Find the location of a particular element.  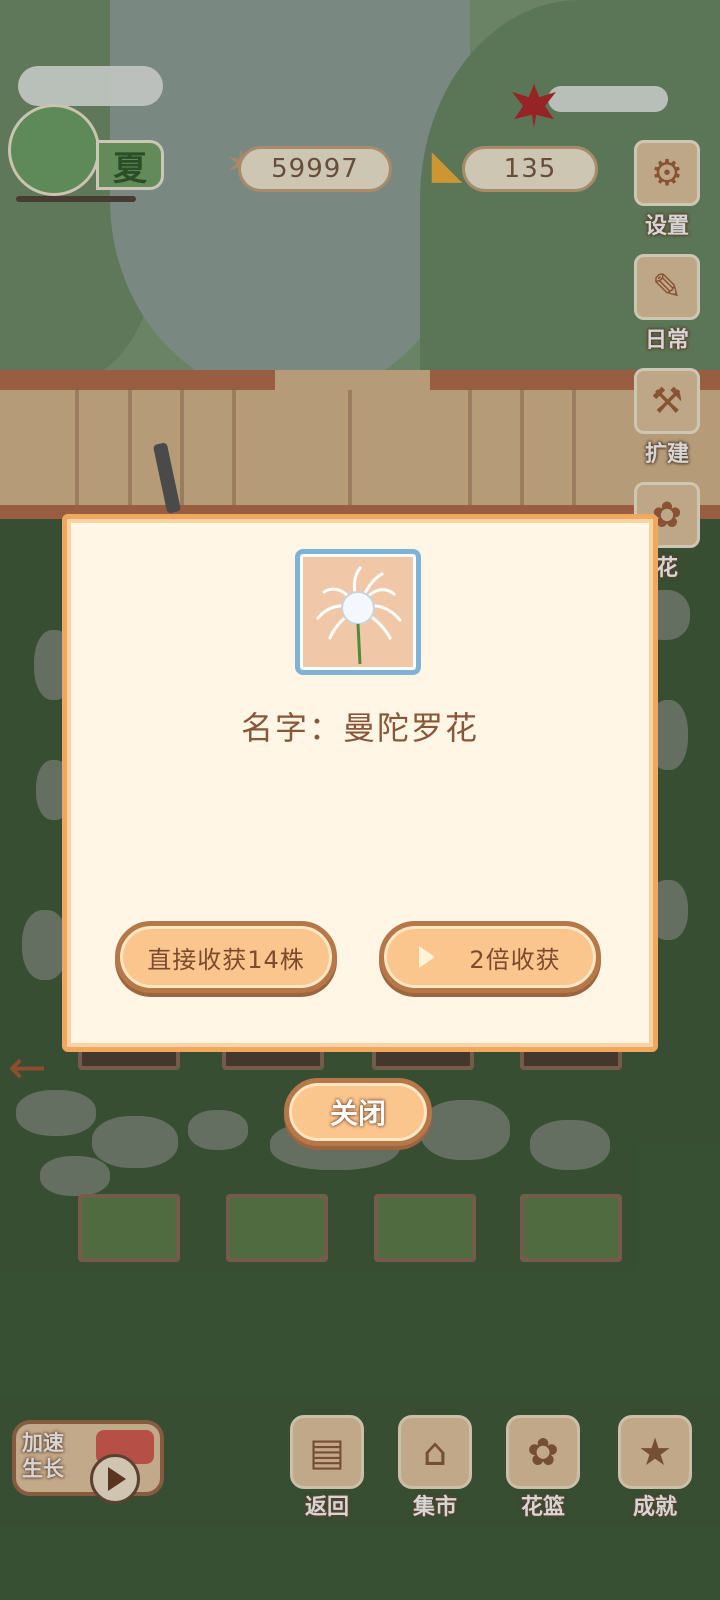

double-harvest-button: 2倍收获 is located at coordinates (490, 957).